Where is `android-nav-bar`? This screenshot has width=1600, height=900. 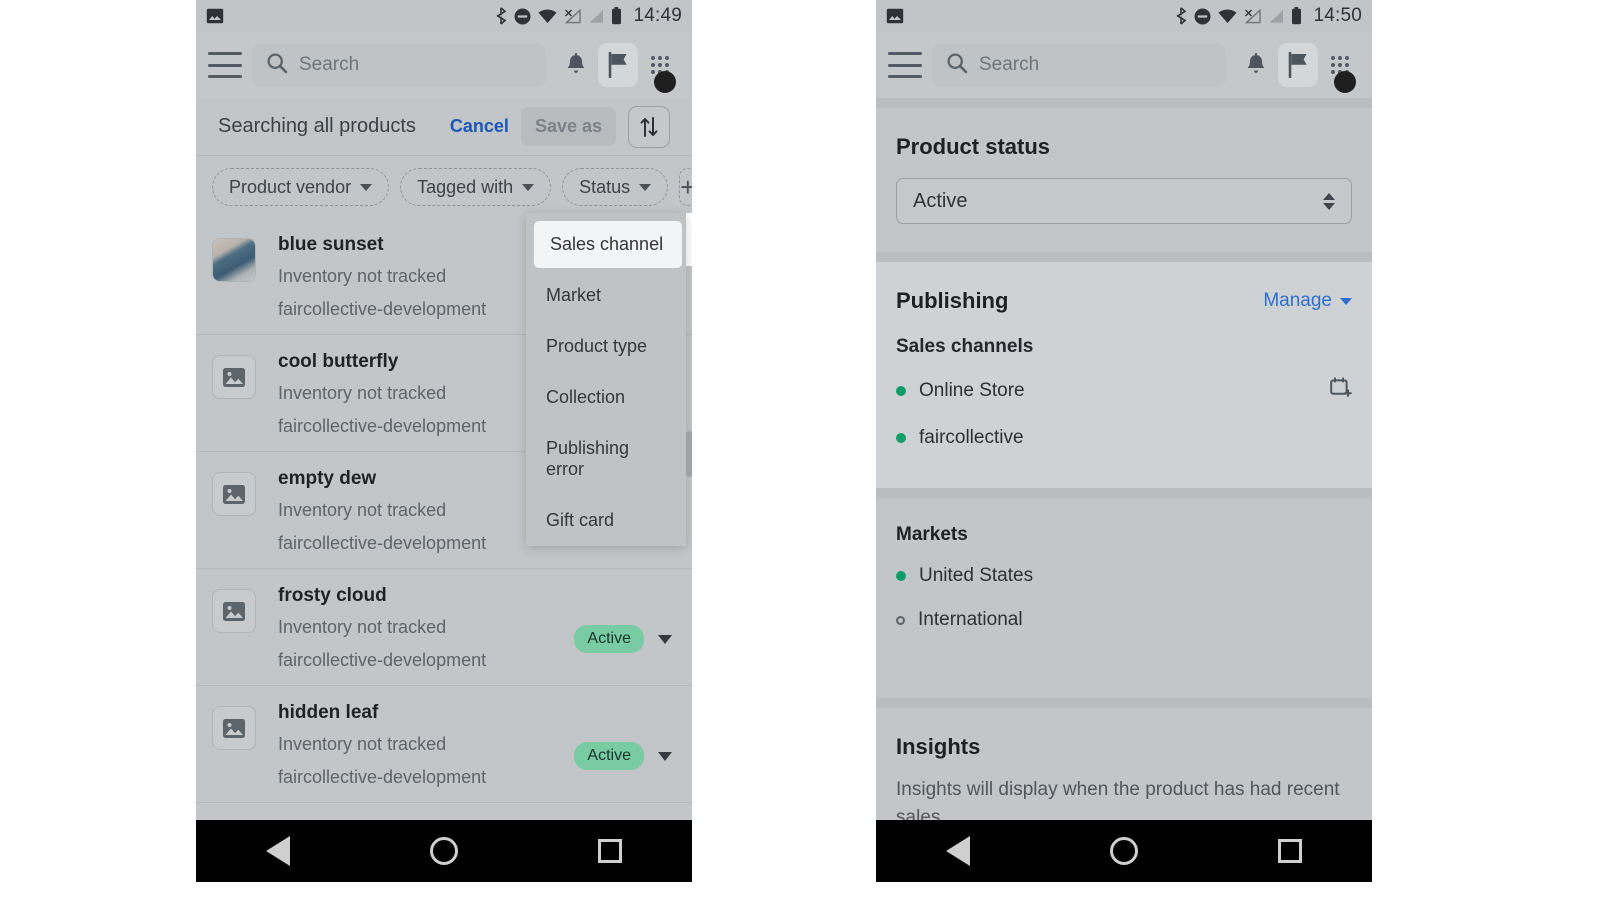
android-nav-bar is located at coordinates (1124, 851).